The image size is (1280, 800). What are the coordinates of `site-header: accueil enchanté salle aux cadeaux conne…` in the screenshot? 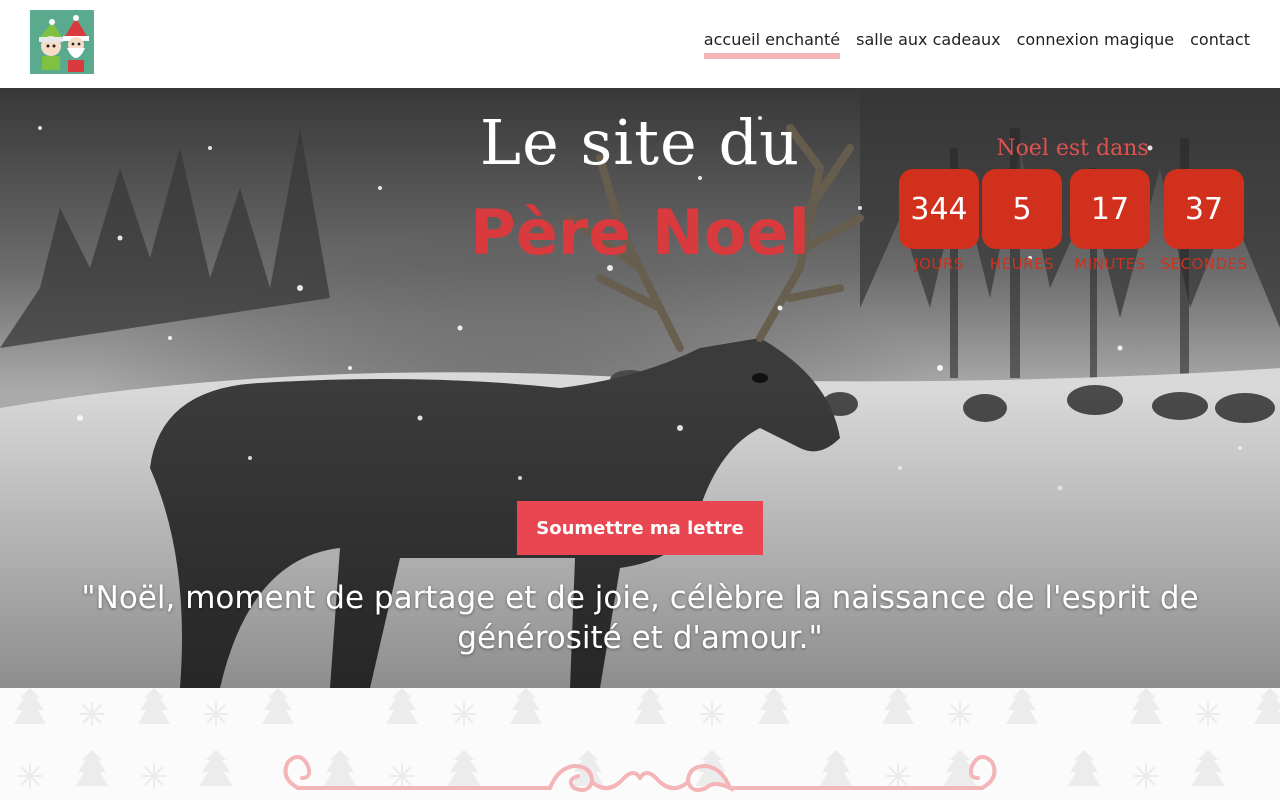 It's located at (640, 44).